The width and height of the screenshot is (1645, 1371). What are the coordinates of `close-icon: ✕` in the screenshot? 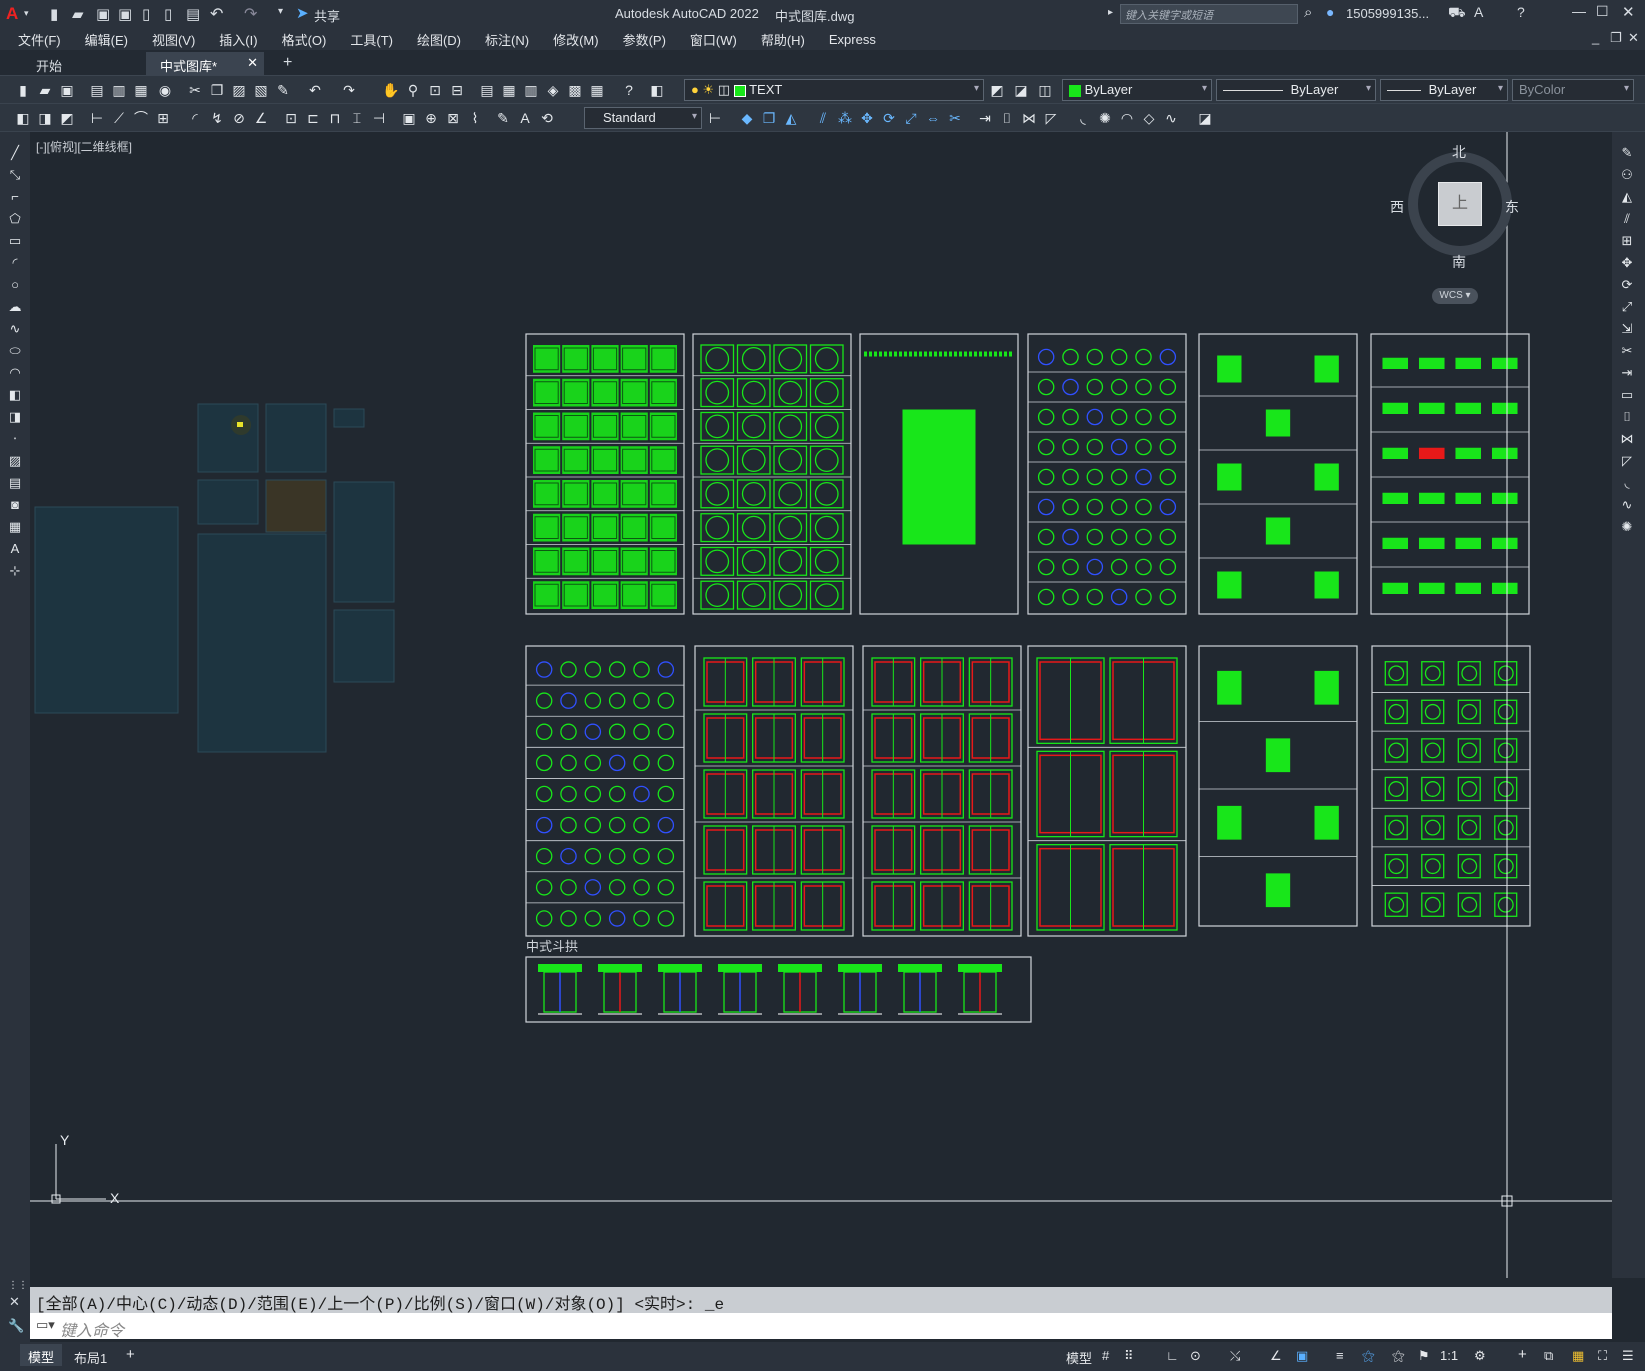 It's located at (1628, 12).